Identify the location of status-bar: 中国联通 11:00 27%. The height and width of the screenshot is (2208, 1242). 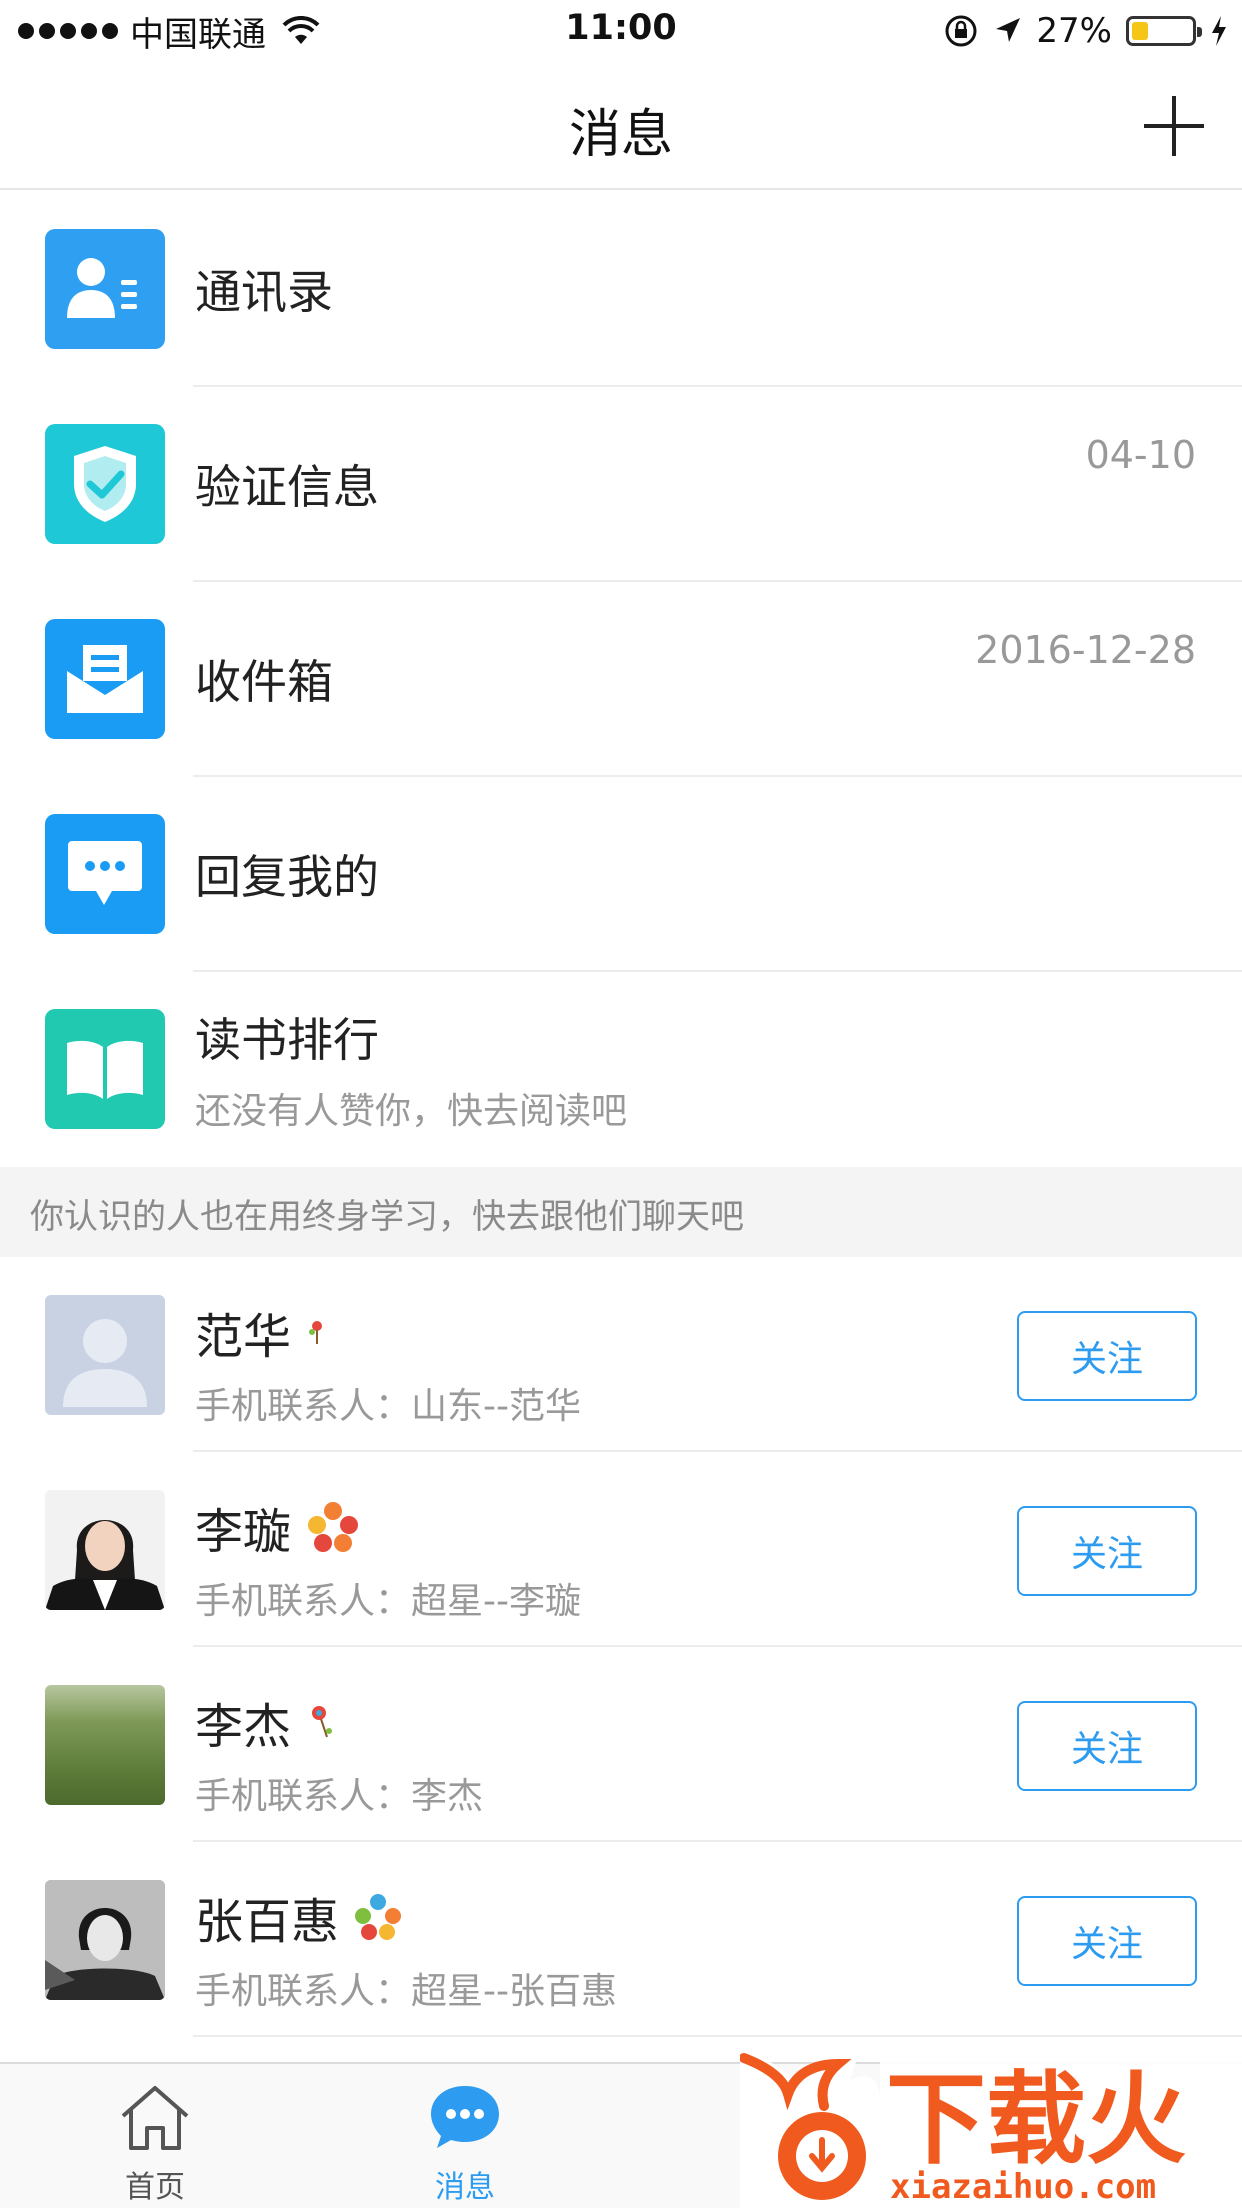
(621, 31).